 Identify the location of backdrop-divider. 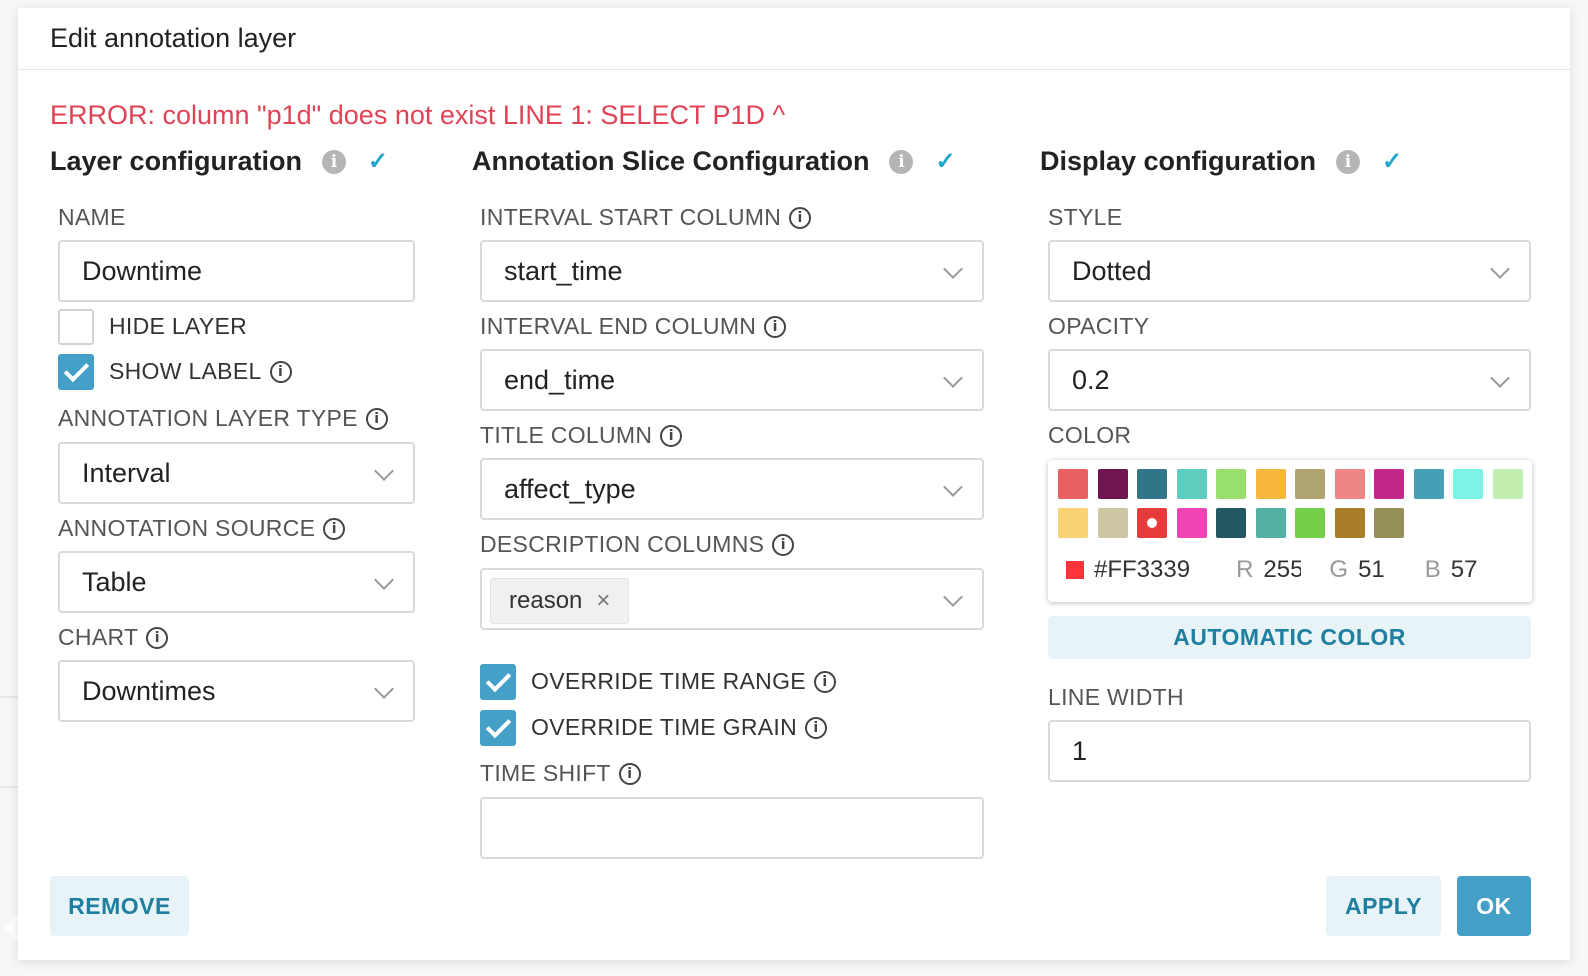
(9, 697).